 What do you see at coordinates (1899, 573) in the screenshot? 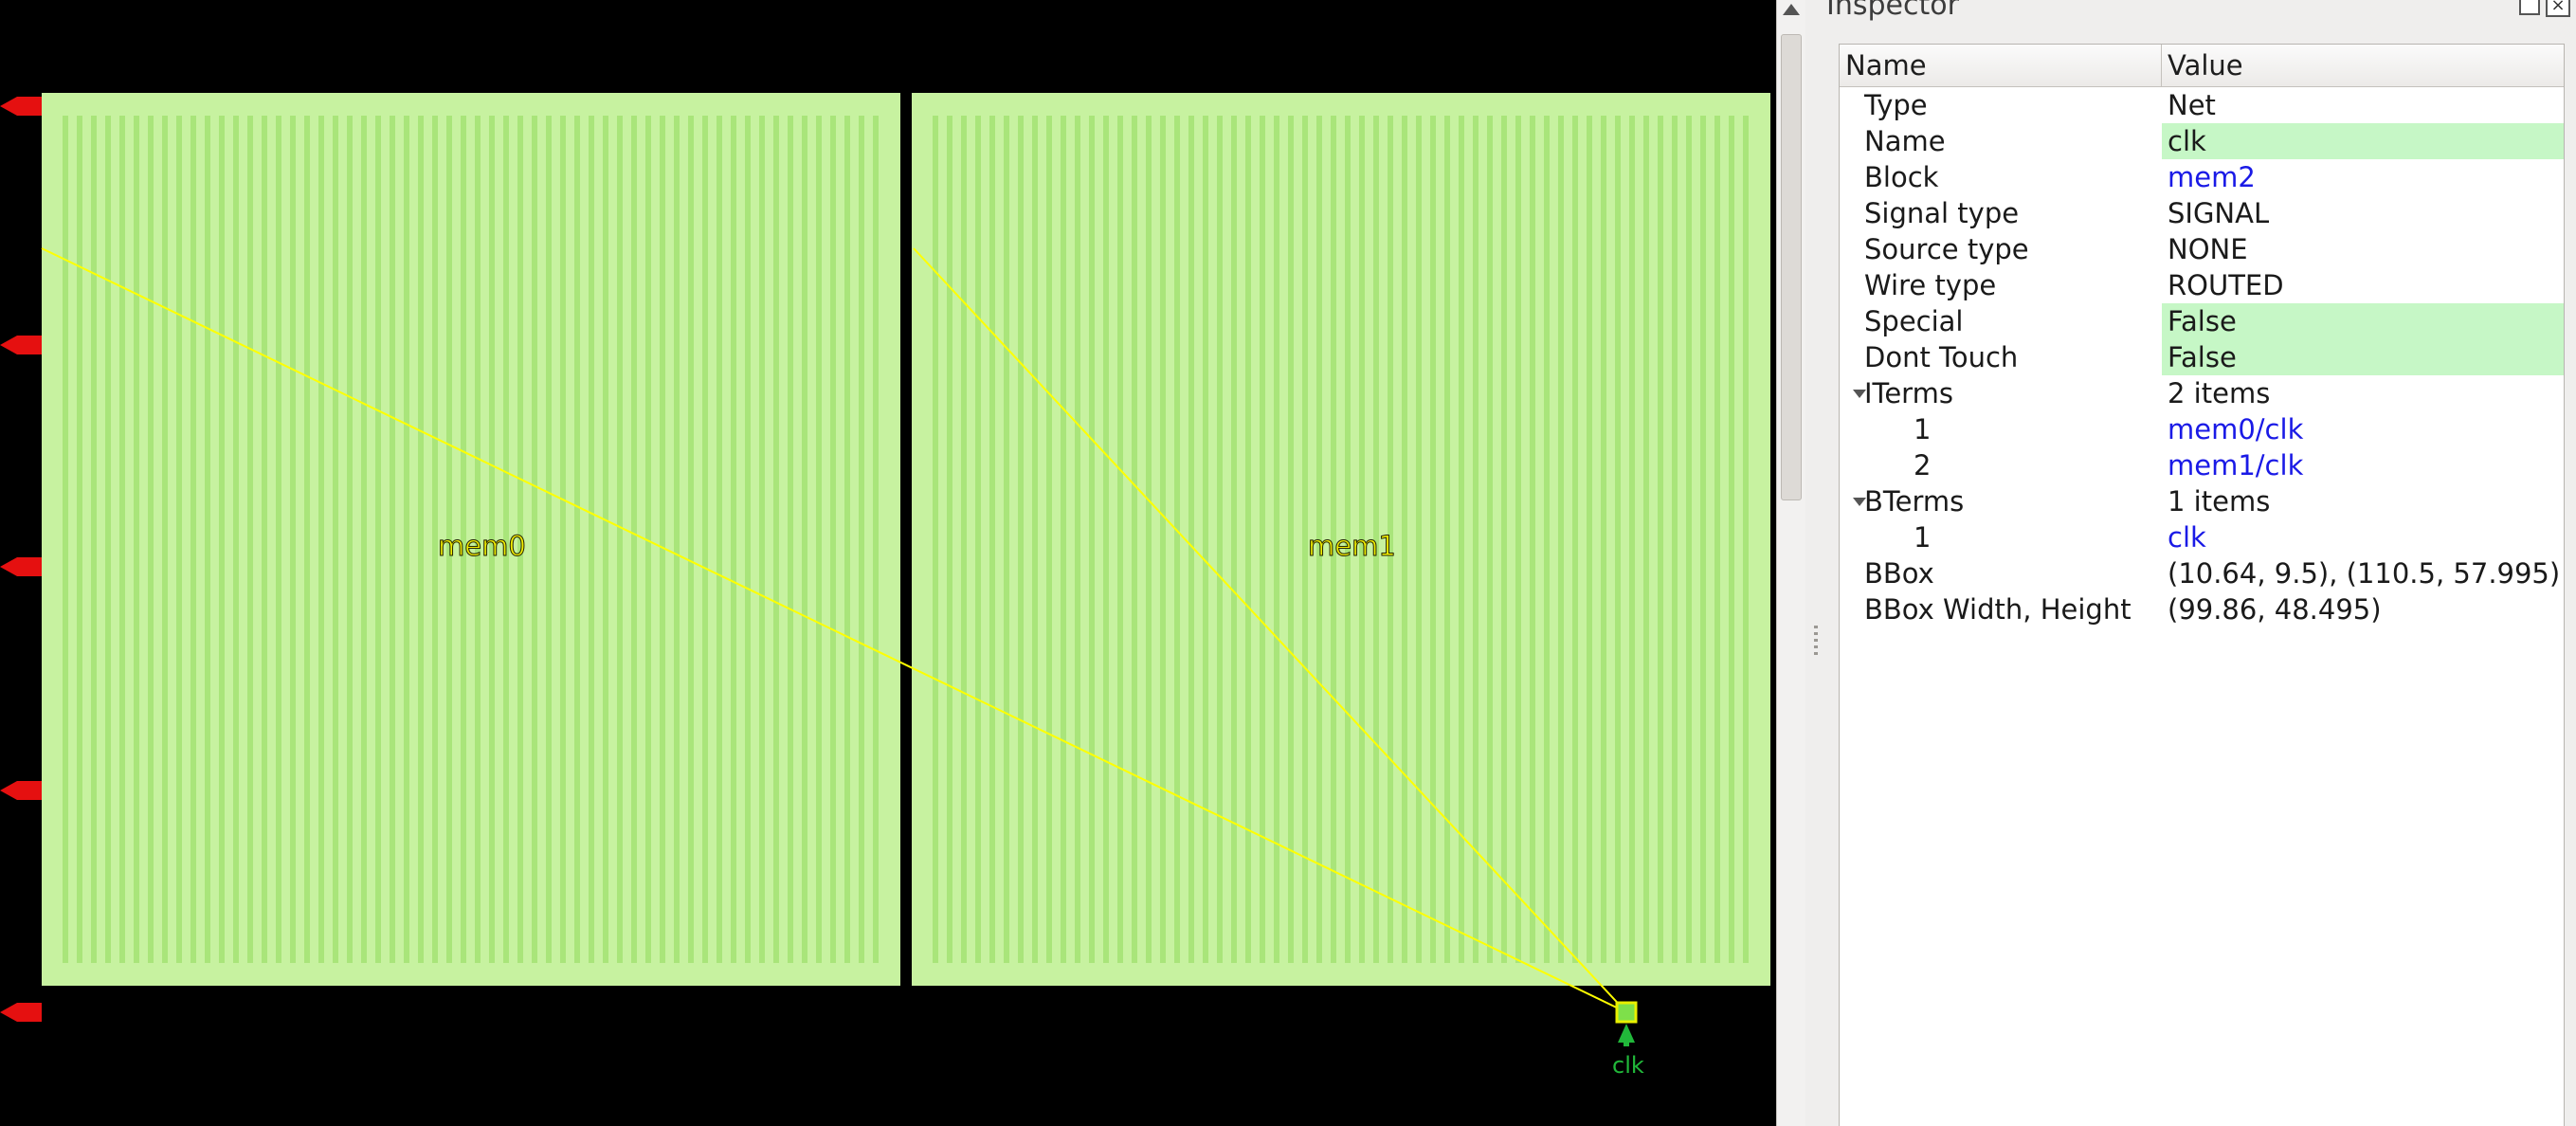
I see `property-name: BBox` at bounding box center [1899, 573].